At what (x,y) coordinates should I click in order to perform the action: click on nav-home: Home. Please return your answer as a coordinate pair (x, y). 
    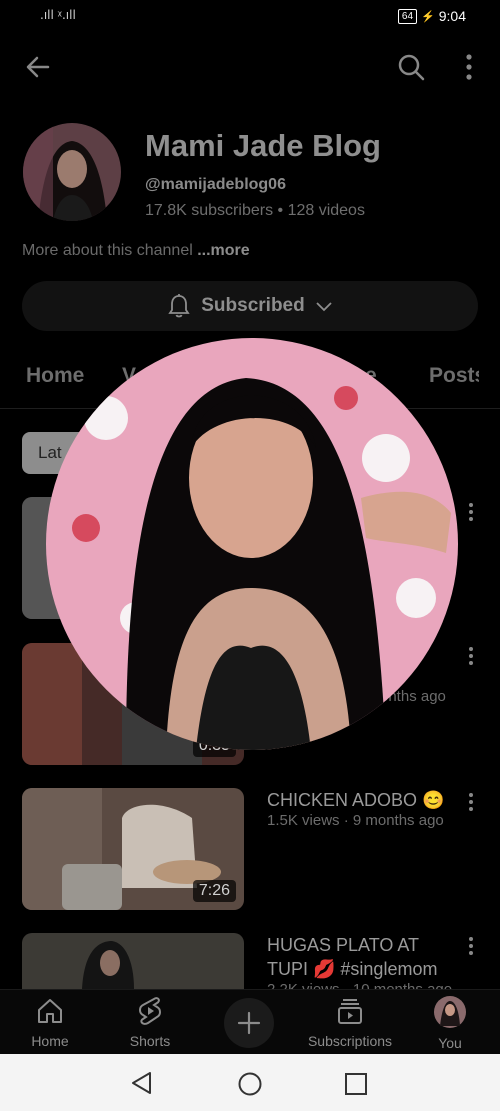
    Looking at the image, I should click on (50, 1022).